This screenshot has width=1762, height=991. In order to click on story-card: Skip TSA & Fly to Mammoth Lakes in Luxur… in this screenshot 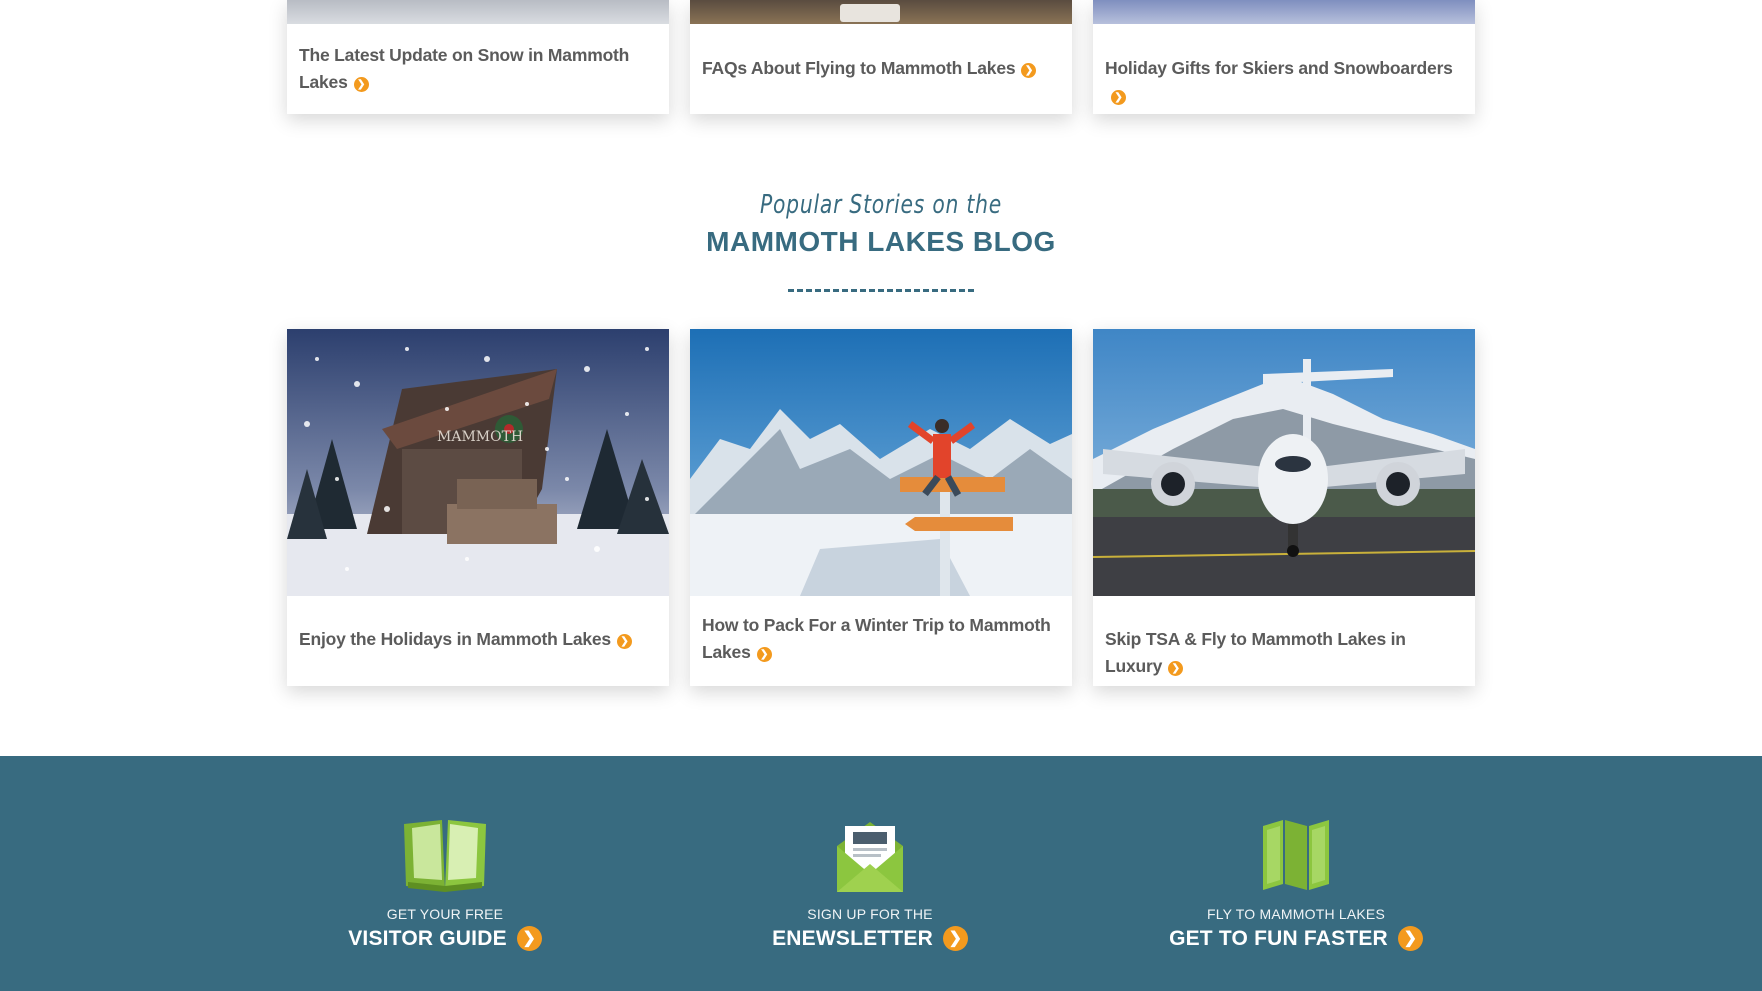, I will do `click(1284, 507)`.